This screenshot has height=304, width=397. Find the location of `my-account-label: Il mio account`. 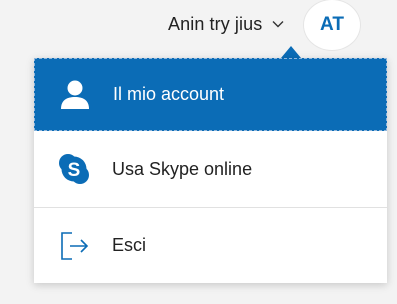

my-account-label: Il mio account is located at coordinates (169, 94).